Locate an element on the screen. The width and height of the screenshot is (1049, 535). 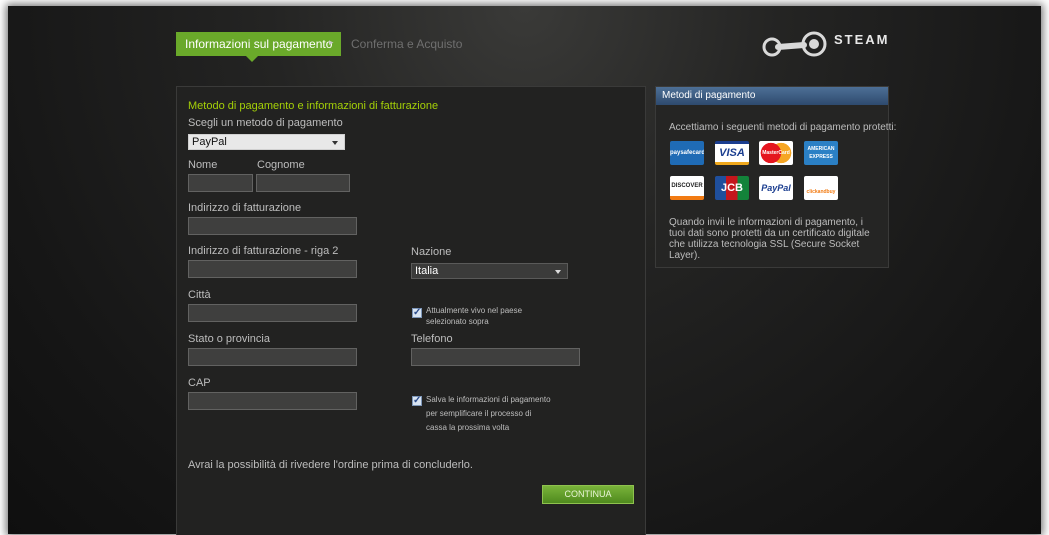
save-payment-info-checkbox: ✓ is located at coordinates (417, 401).